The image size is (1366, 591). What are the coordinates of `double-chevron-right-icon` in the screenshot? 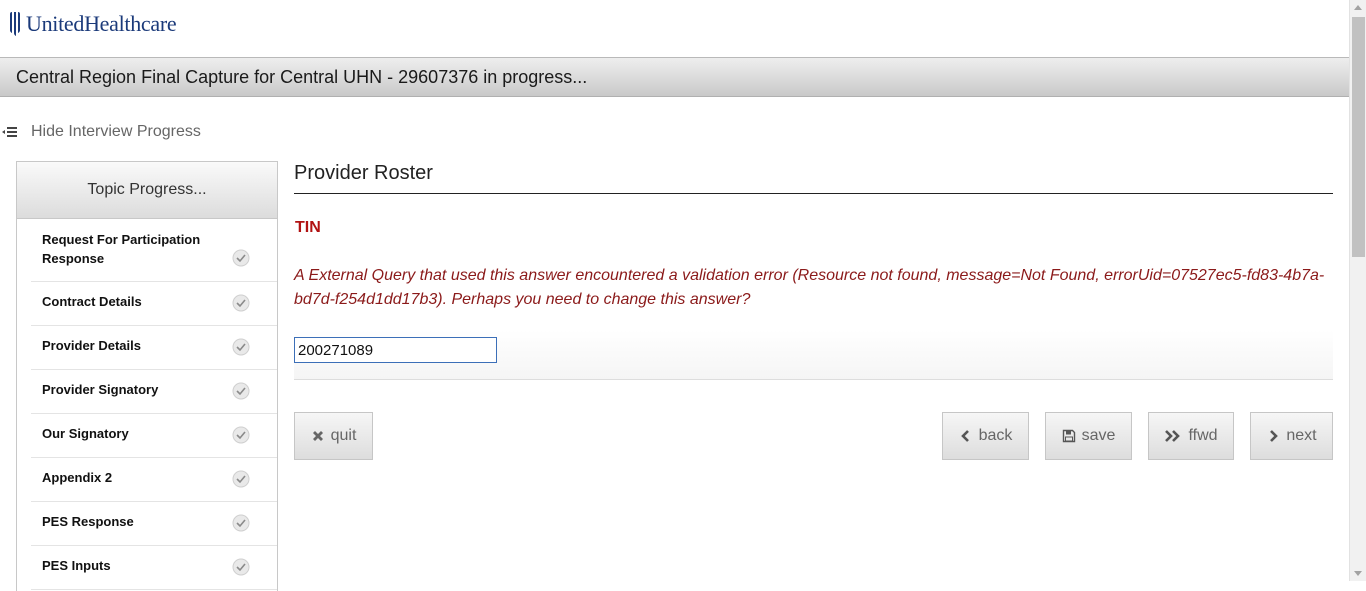 It's located at (1173, 436).